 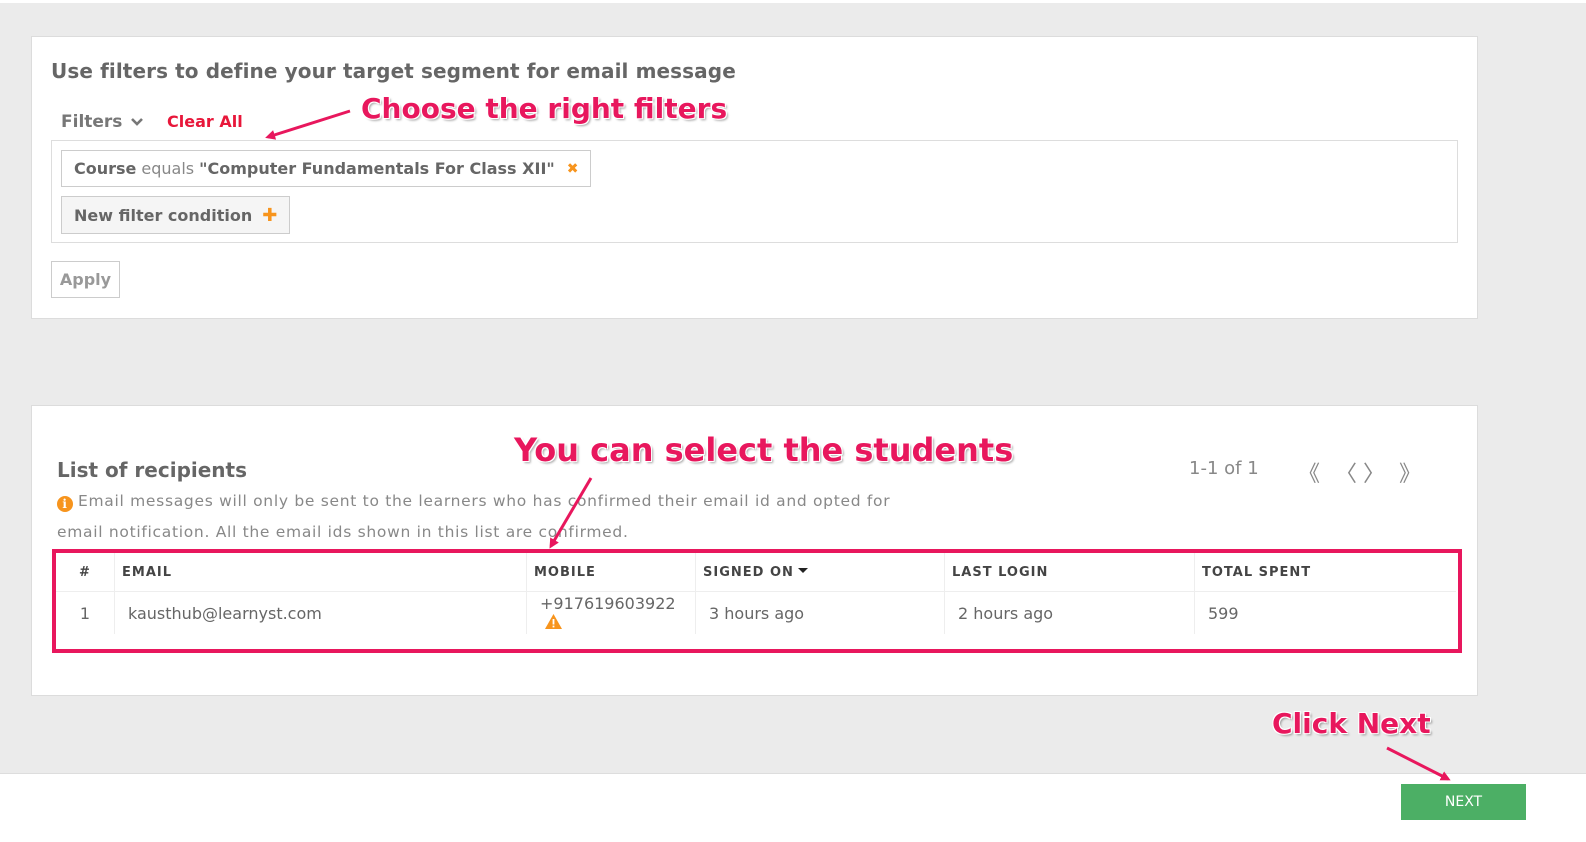 What do you see at coordinates (820, 572) in the screenshot?
I see `column-header-signed-on: SIGNED ON` at bounding box center [820, 572].